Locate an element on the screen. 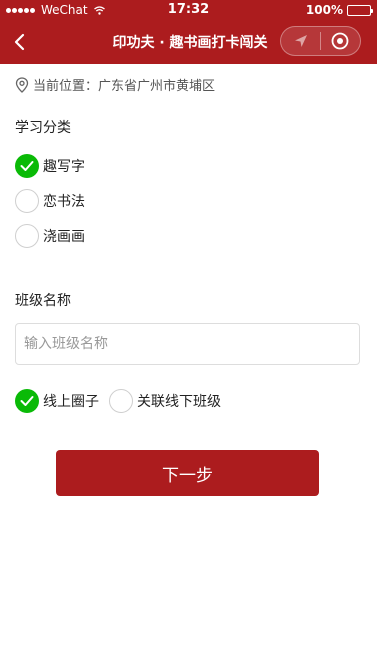 This screenshot has height=667, width=377. page-title: 印功夫 · 趣书画打卡闯关 is located at coordinates (190, 43).